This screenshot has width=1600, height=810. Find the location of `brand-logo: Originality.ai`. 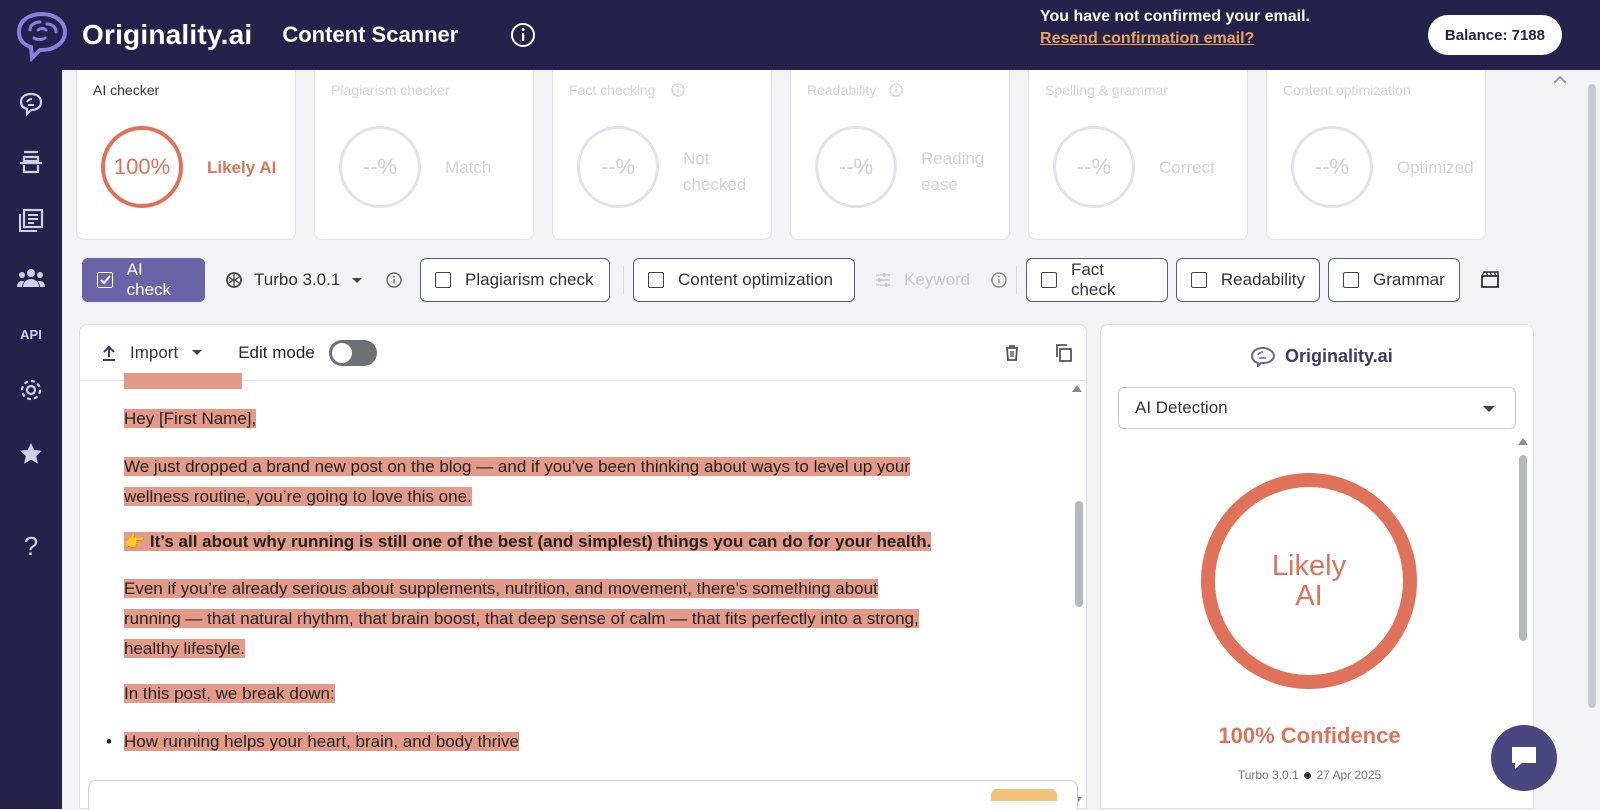

brand-logo: Originality.ai is located at coordinates (132, 35).